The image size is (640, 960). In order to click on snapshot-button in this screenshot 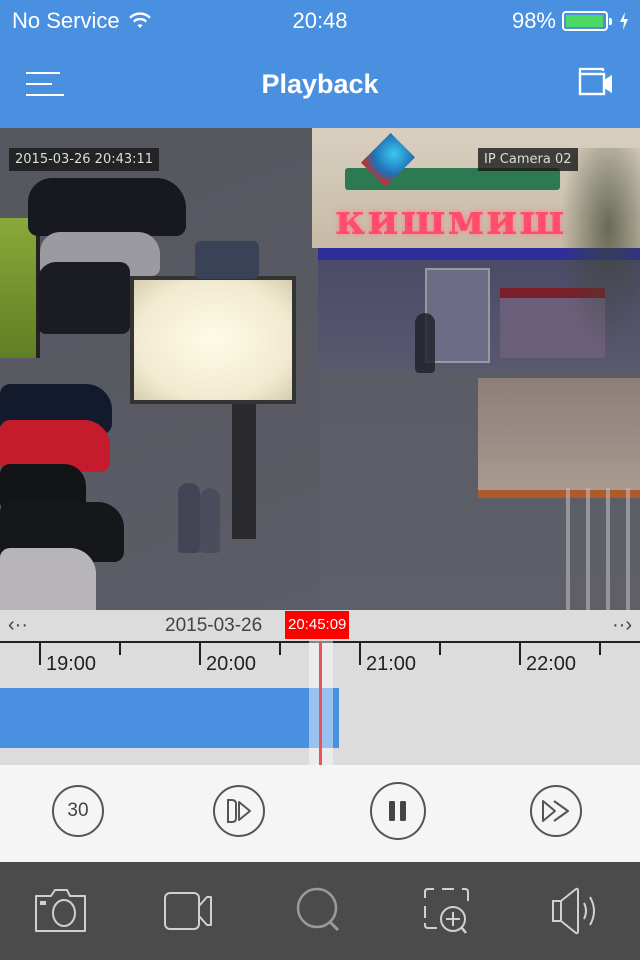, I will do `click(61, 911)`.